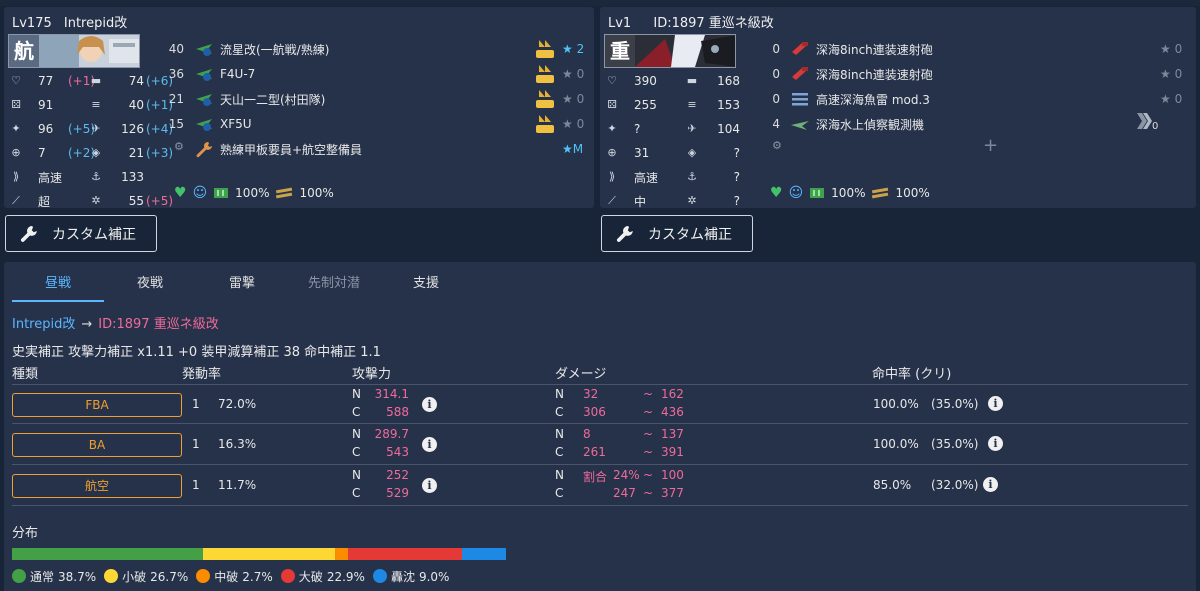 The width and height of the screenshot is (1200, 591). Describe the element at coordinates (690, 234) in the screenshot. I see `custom-correction-label: カスタム補正` at that location.